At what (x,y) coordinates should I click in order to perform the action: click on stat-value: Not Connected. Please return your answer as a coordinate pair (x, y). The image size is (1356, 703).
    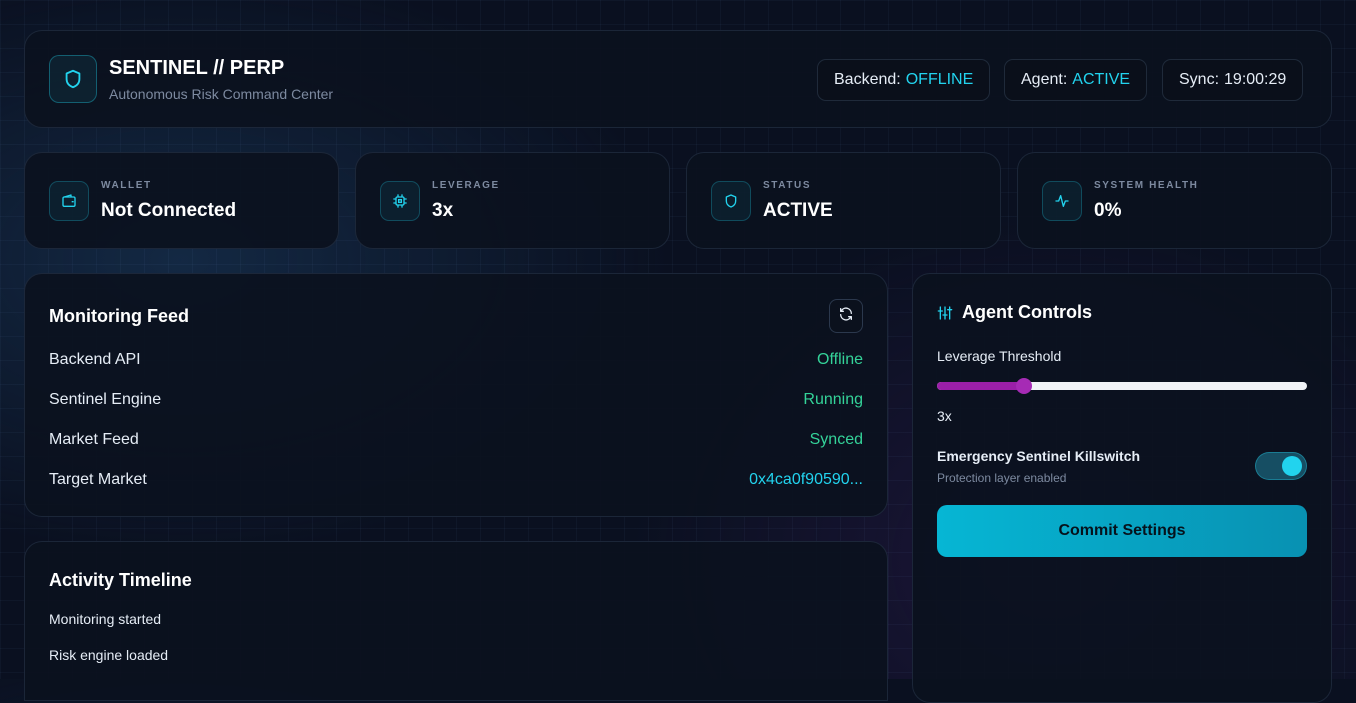
    Looking at the image, I should click on (169, 210).